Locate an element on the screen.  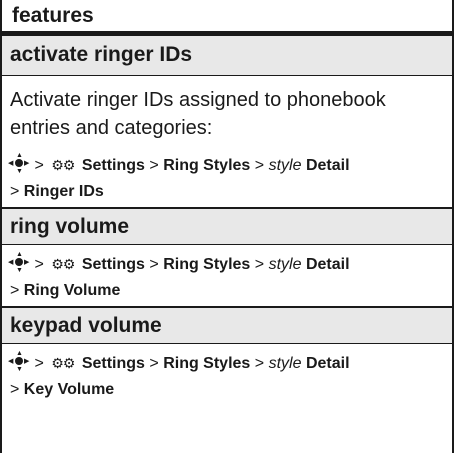
menu-path-line2: > Key Volume is located at coordinates (227, 390).